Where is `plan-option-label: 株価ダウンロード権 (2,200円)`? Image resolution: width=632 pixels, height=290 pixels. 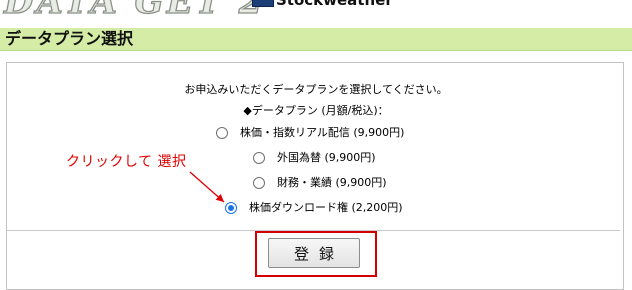
plan-option-label: 株価ダウンロード権 (2,200円) is located at coordinates (326, 207).